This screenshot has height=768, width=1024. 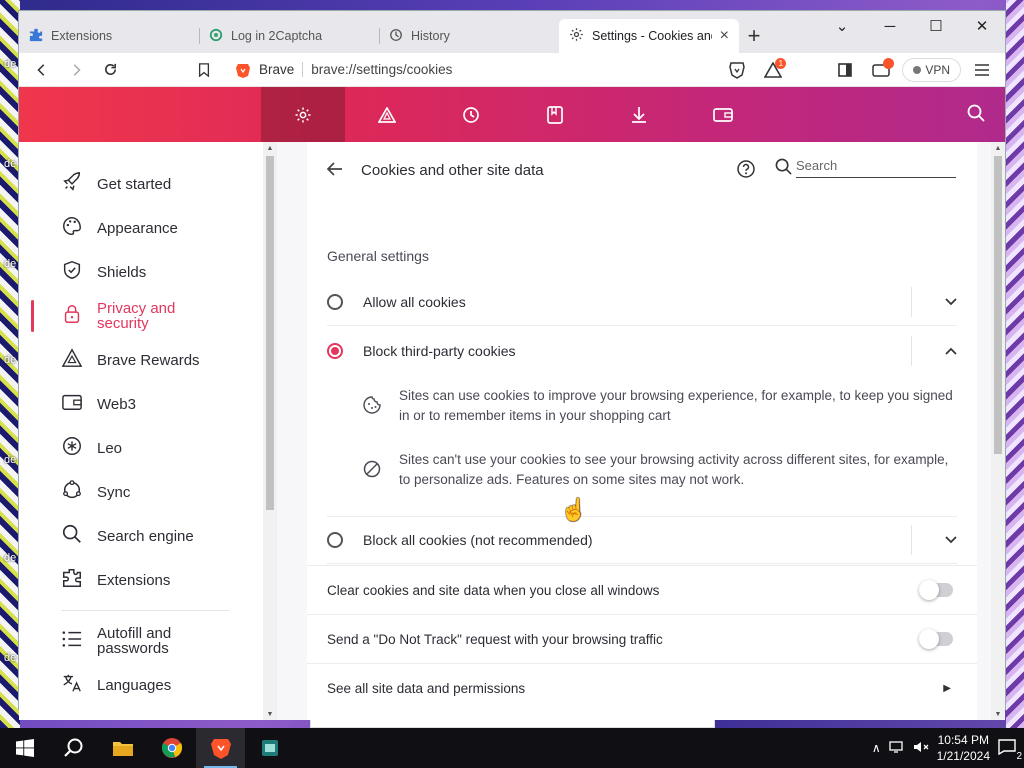 I want to click on settings-nav-bookmarks-icon, so click(x=555, y=115).